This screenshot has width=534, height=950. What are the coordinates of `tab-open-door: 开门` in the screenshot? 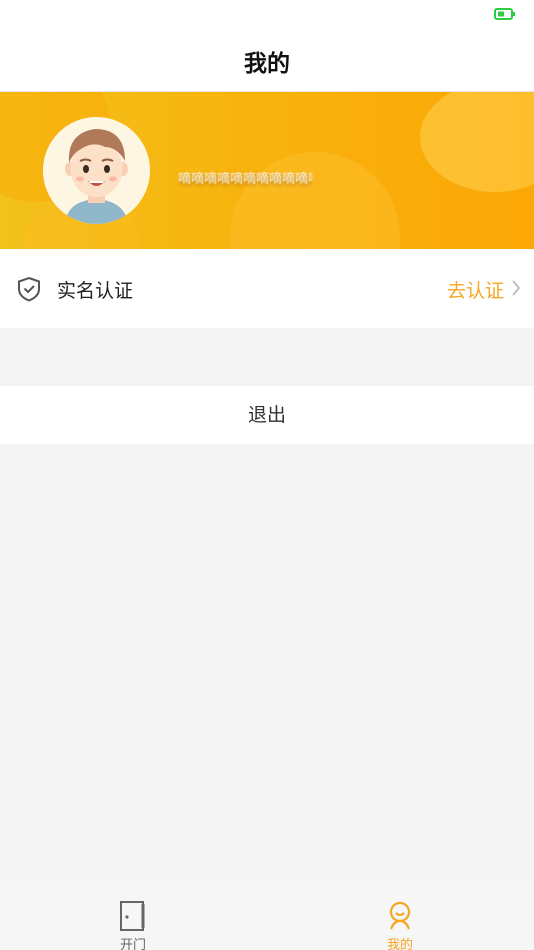 It's located at (133, 915).